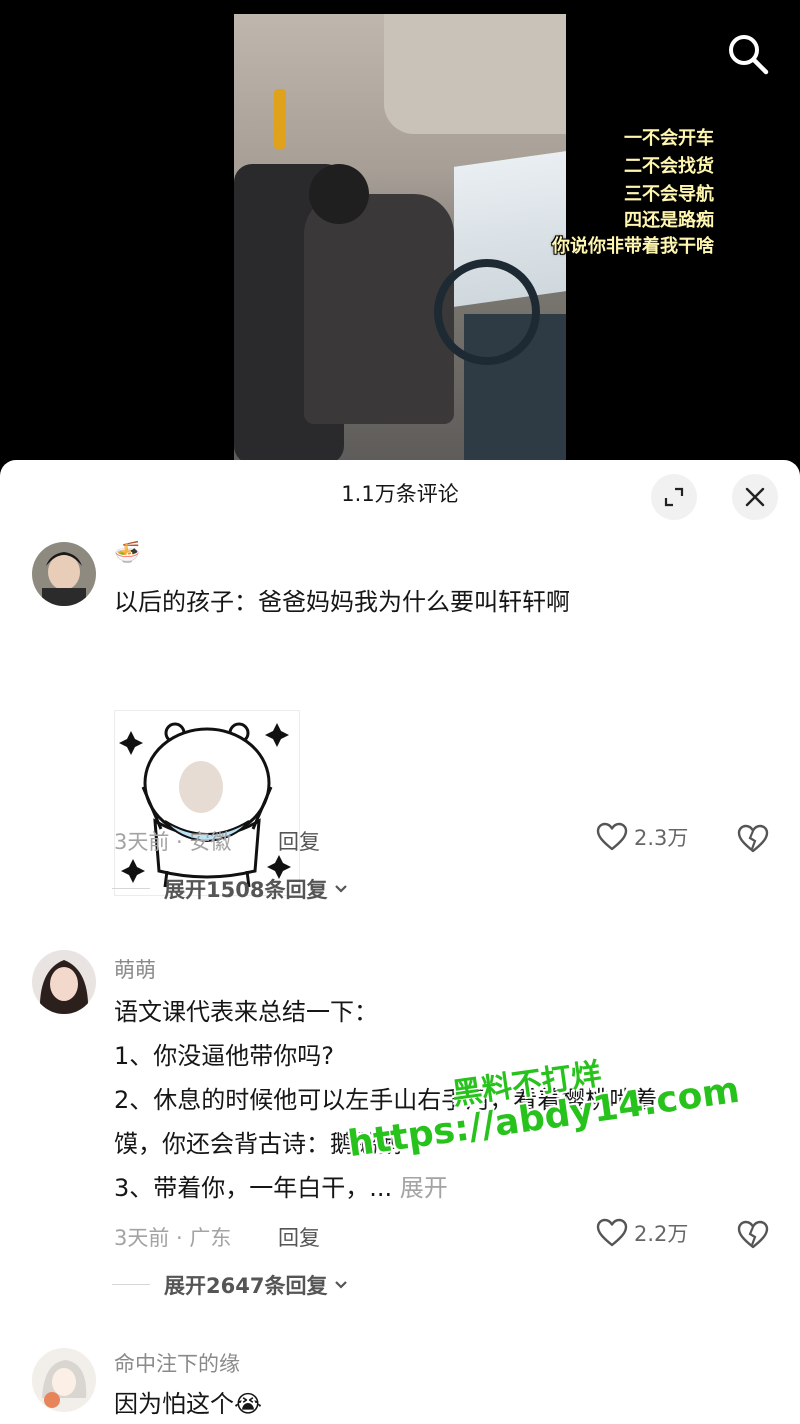 The width and height of the screenshot is (800, 1424). I want to click on driver-figure, so click(379, 309).